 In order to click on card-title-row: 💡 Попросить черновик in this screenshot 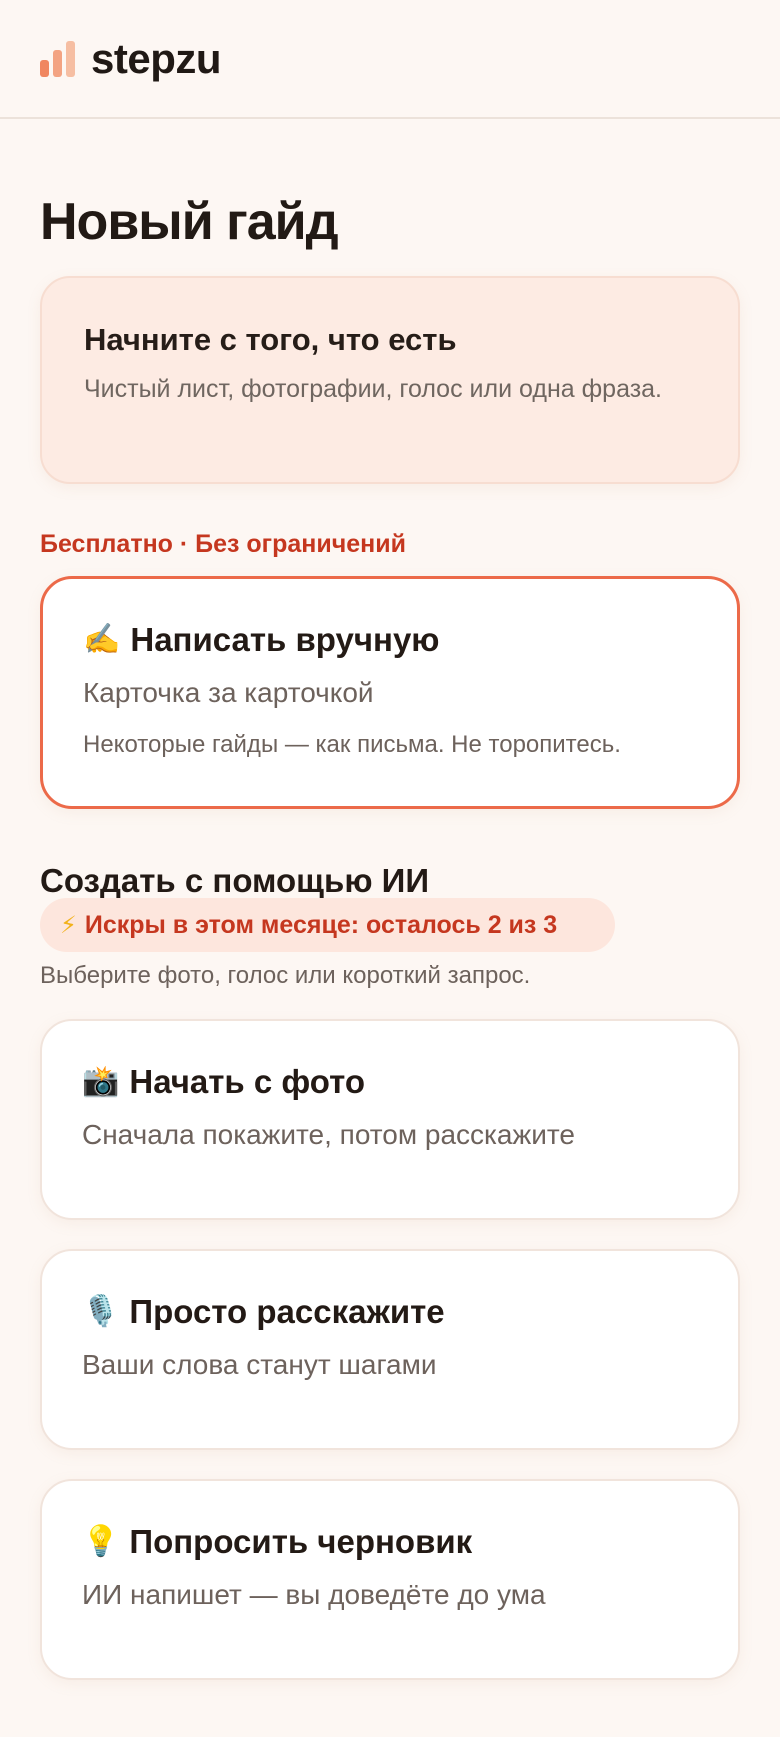, I will do `click(390, 1542)`.